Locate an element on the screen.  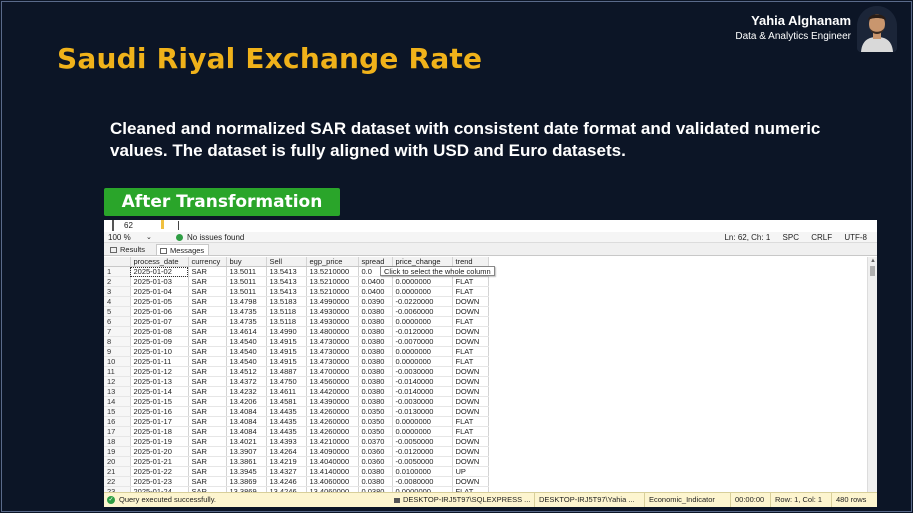
table-cell: 2025-01-17 is located at coordinates (159, 422).